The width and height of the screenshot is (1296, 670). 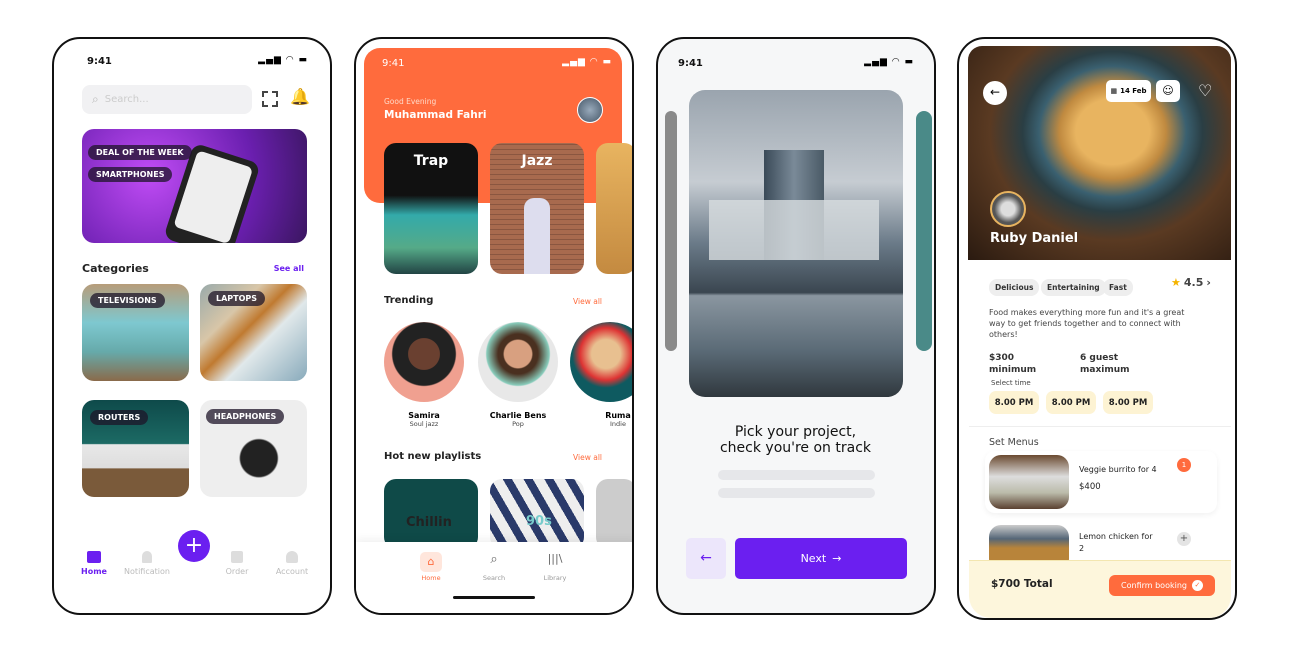 I want to click on playlist-card: Chillin, so click(x=431, y=514).